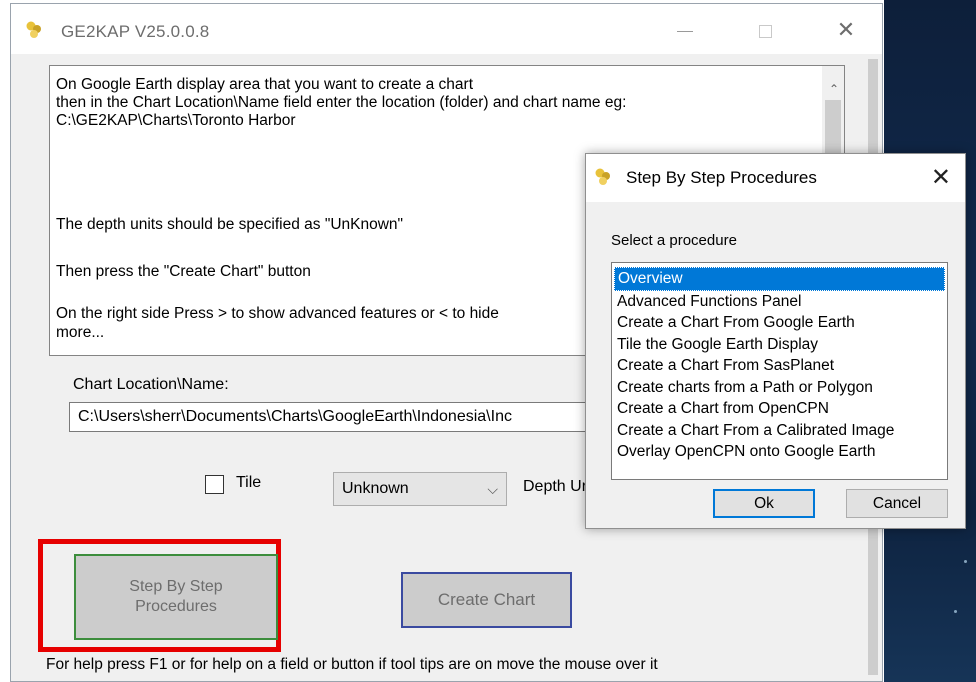  I want to click on procedure-item: Create a Chart From Google Earth, so click(779, 323).